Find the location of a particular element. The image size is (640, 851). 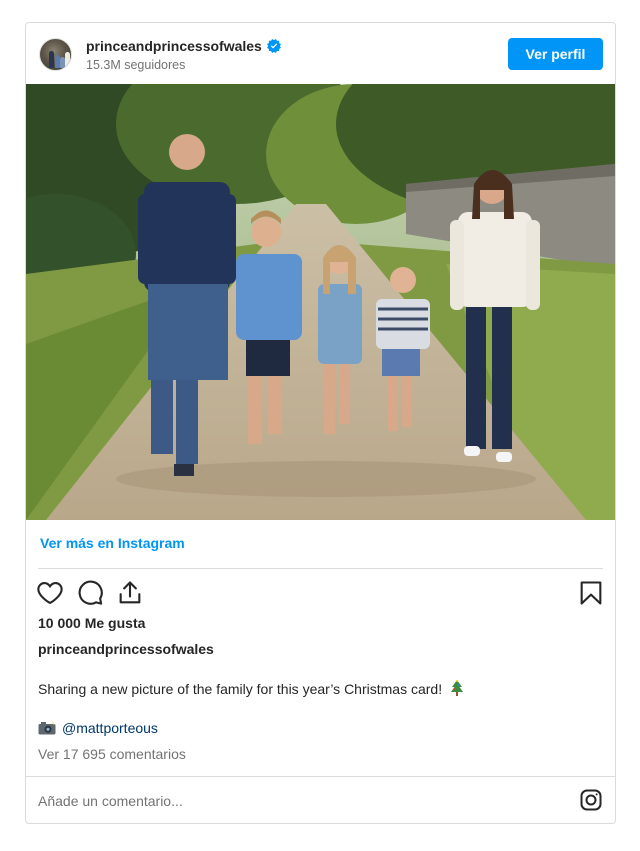

bookmark-icon is located at coordinates (591, 593).